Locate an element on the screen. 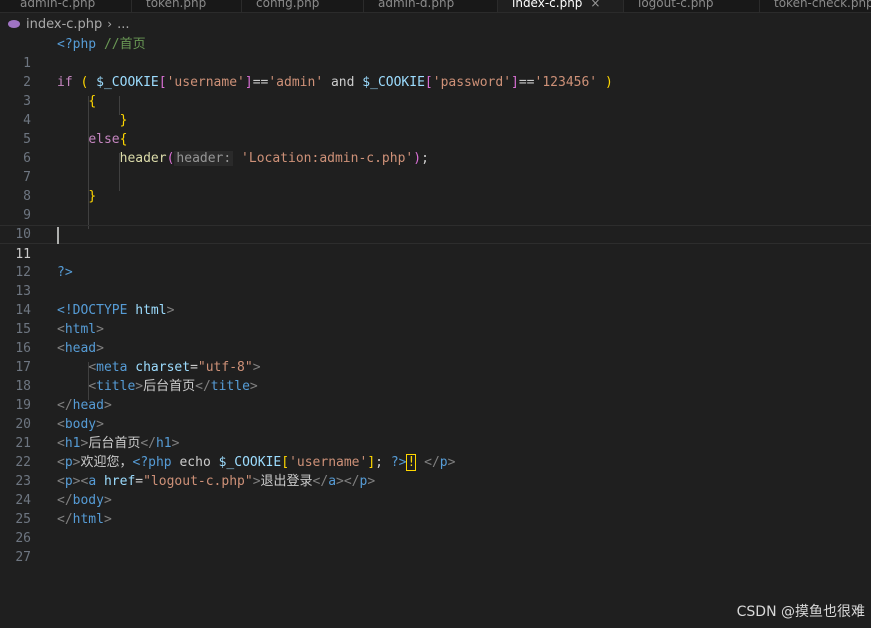 The height and width of the screenshot is (628, 871). keyword-echo: echo is located at coordinates (195, 462).